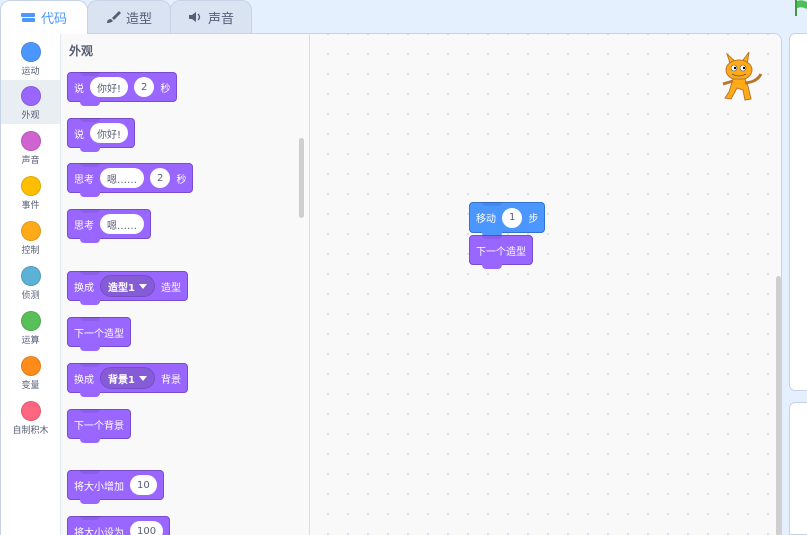 The width and height of the screenshot is (807, 535). What do you see at coordinates (30, 386) in the screenshot?
I see `category-label: 变量` at bounding box center [30, 386].